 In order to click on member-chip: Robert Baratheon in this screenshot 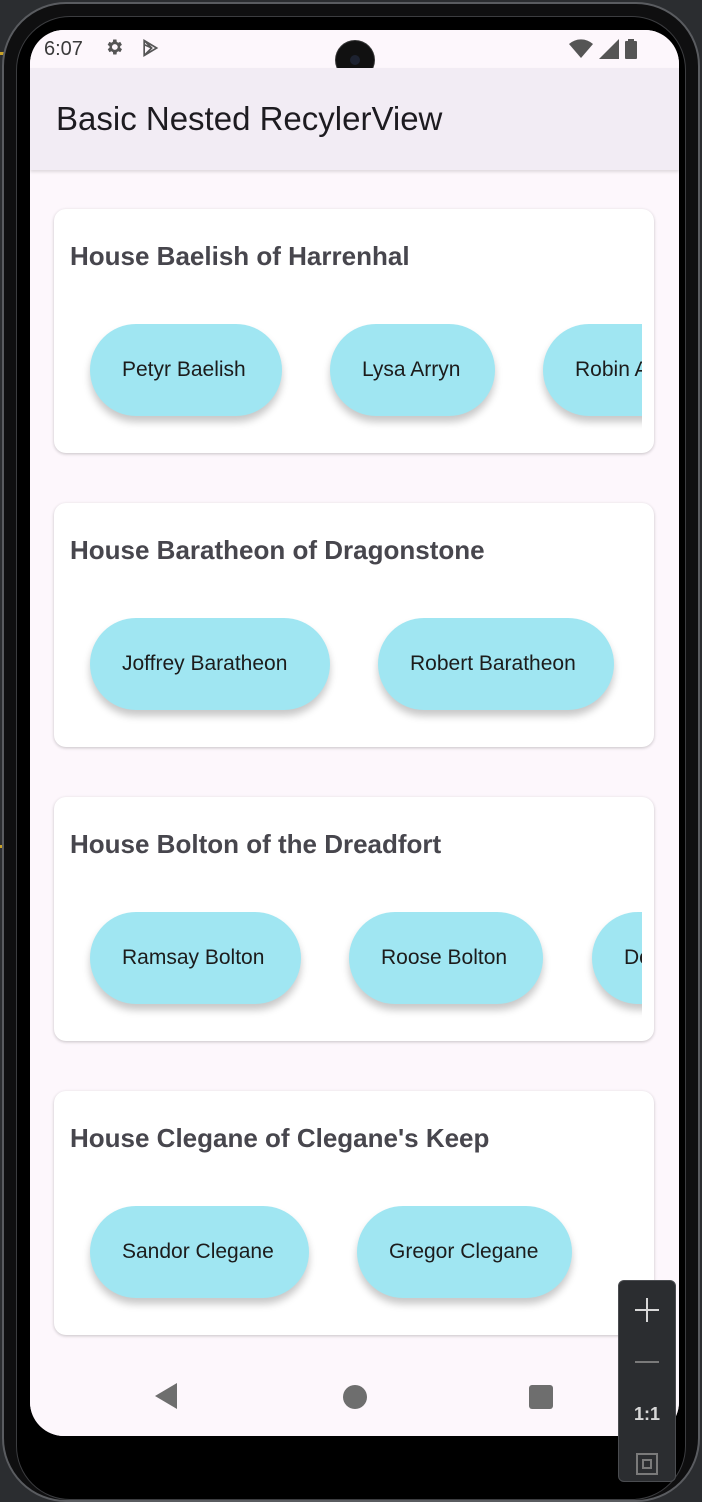, I will do `click(496, 664)`.